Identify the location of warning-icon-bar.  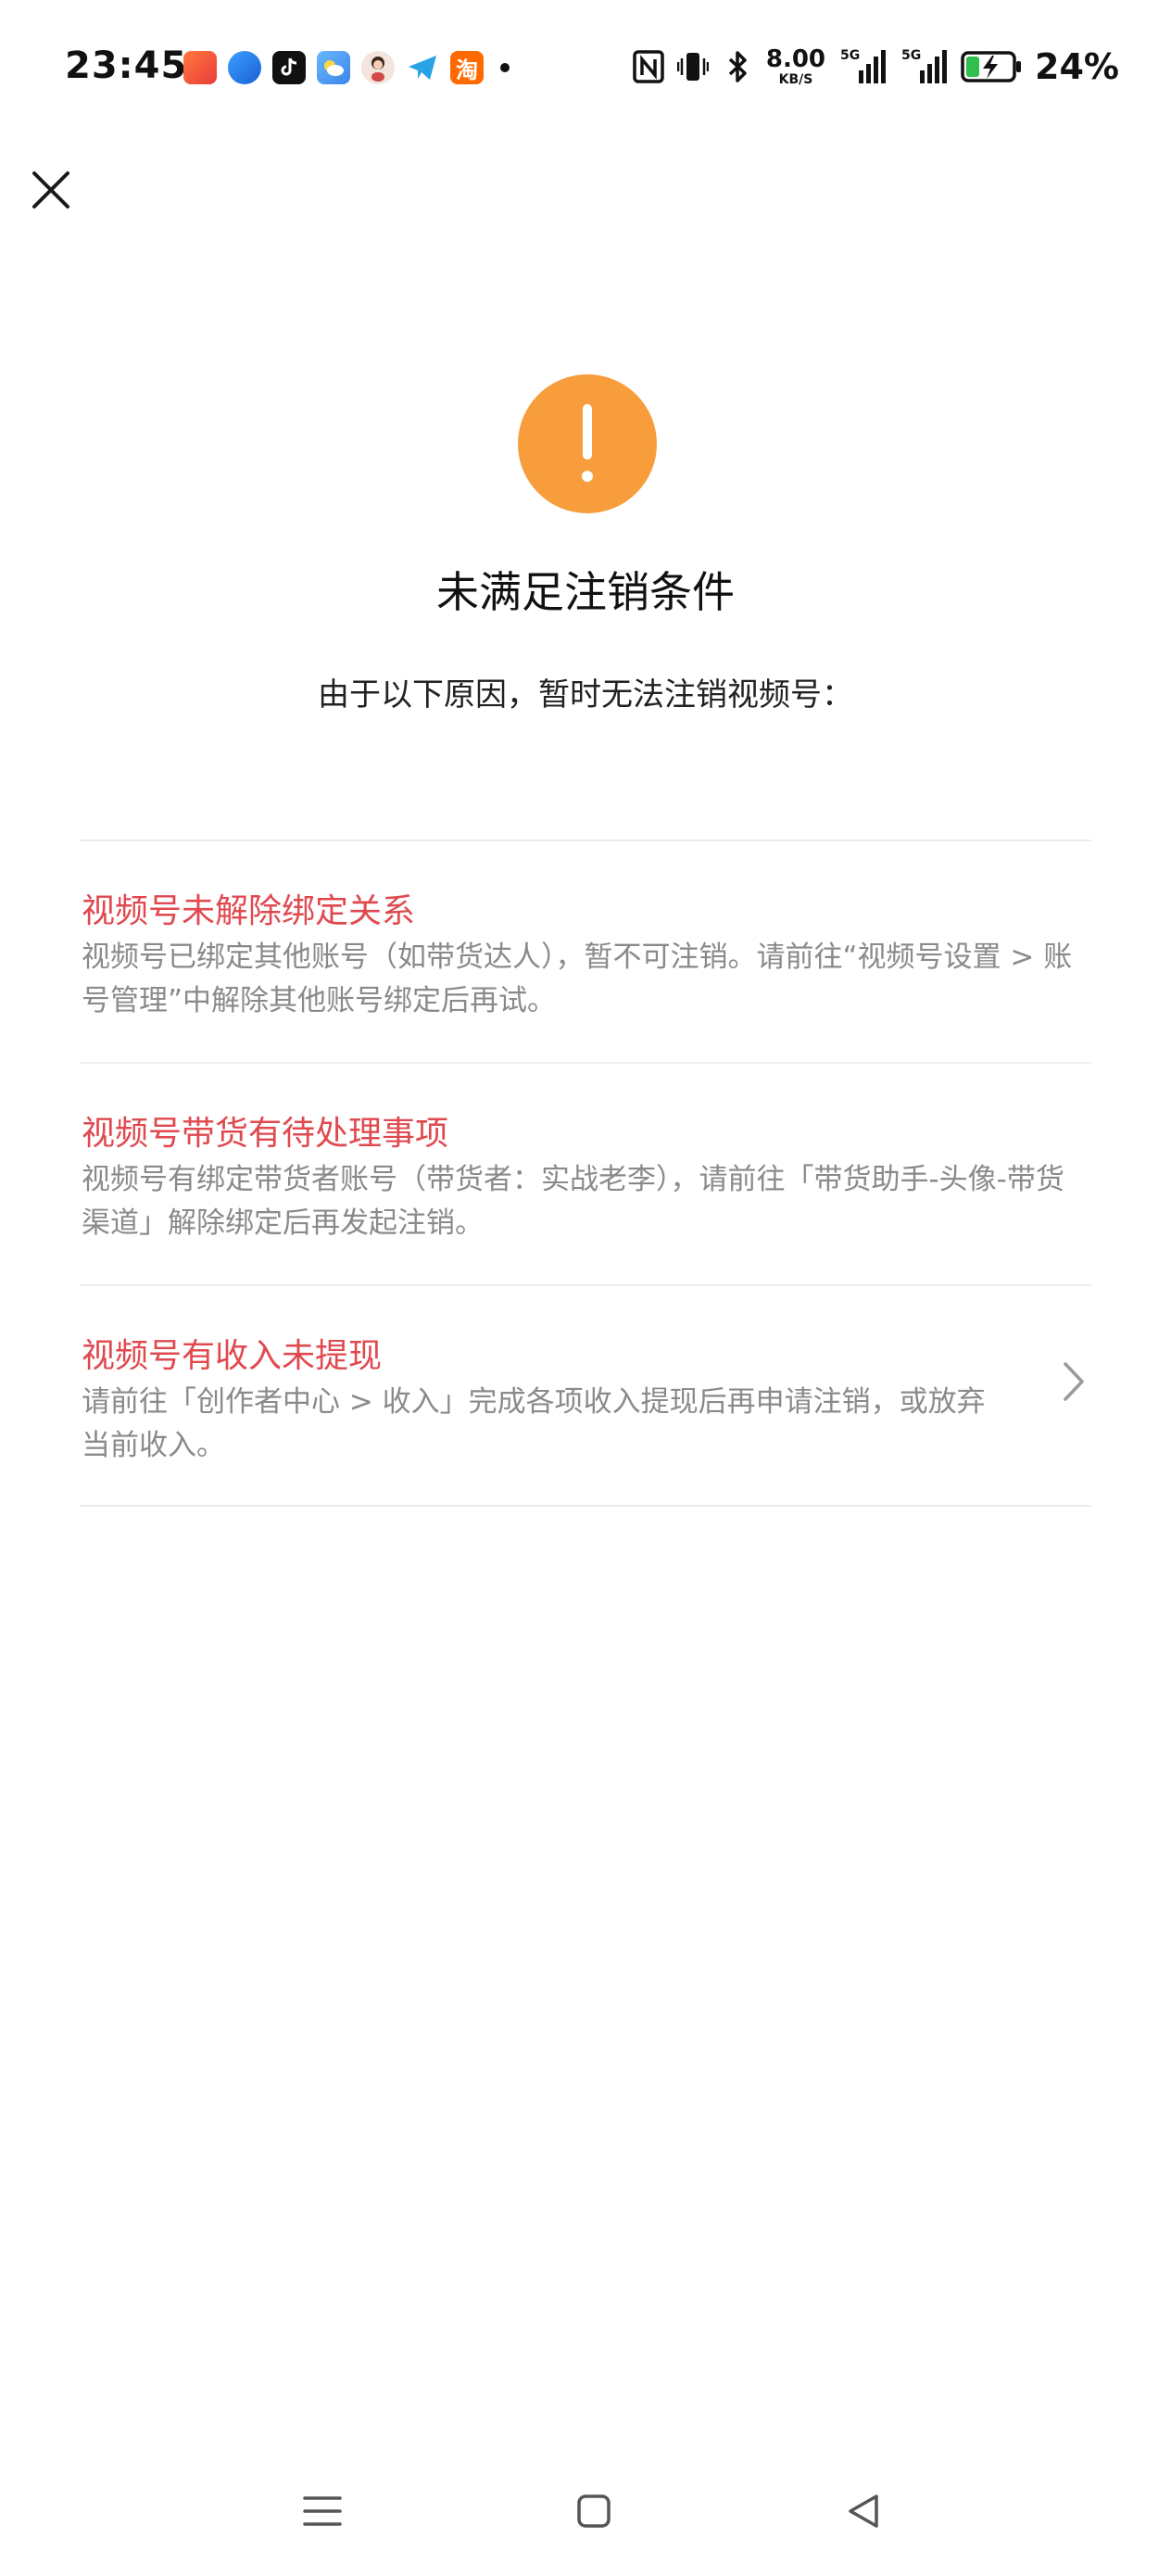
(588, 432).